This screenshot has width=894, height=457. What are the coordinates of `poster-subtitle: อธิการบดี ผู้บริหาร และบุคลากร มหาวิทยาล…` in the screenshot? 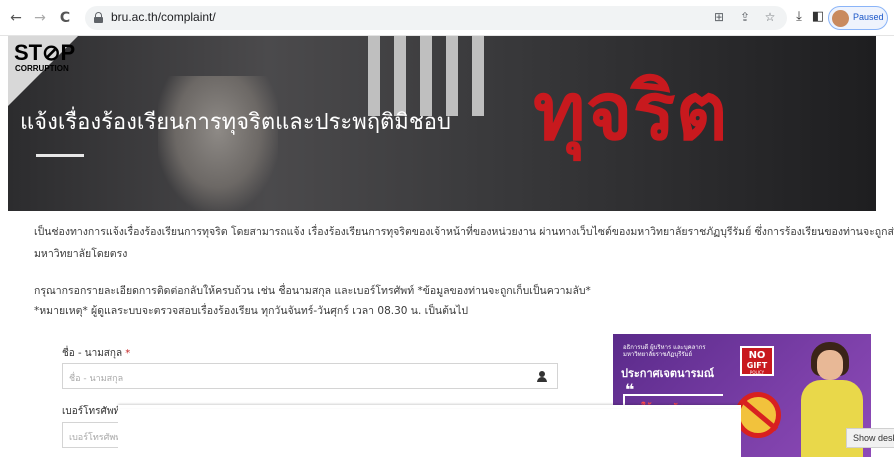 It's located at (664, 351).